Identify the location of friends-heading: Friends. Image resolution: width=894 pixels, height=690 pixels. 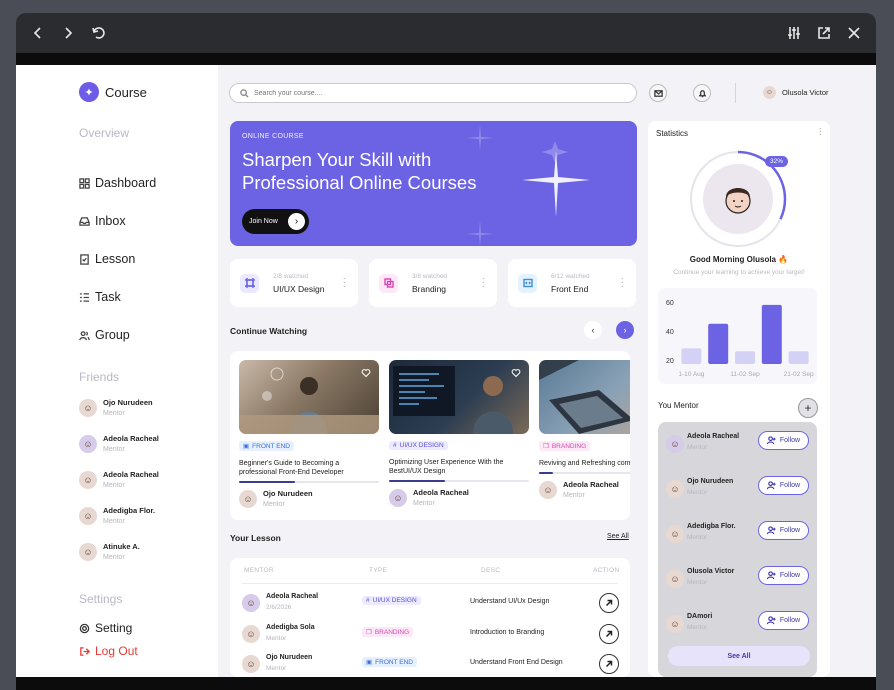
(99, 377).